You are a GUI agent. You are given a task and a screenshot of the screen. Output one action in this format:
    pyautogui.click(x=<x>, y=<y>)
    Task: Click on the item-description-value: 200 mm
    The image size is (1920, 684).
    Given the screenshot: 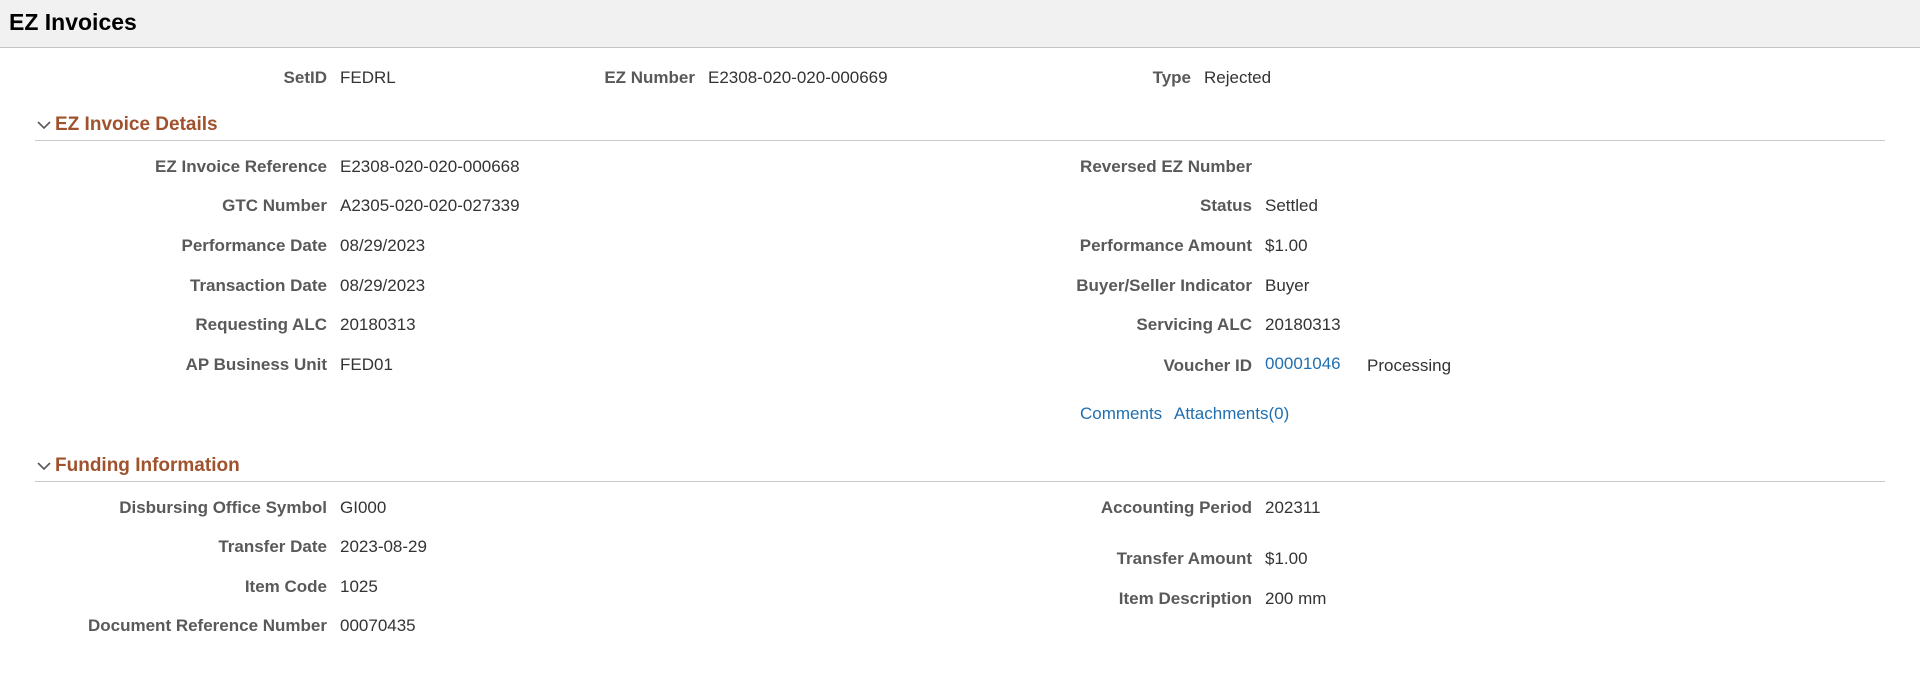 What is the action you would take?
    pyautogui.click(x=1296, y=598)
    